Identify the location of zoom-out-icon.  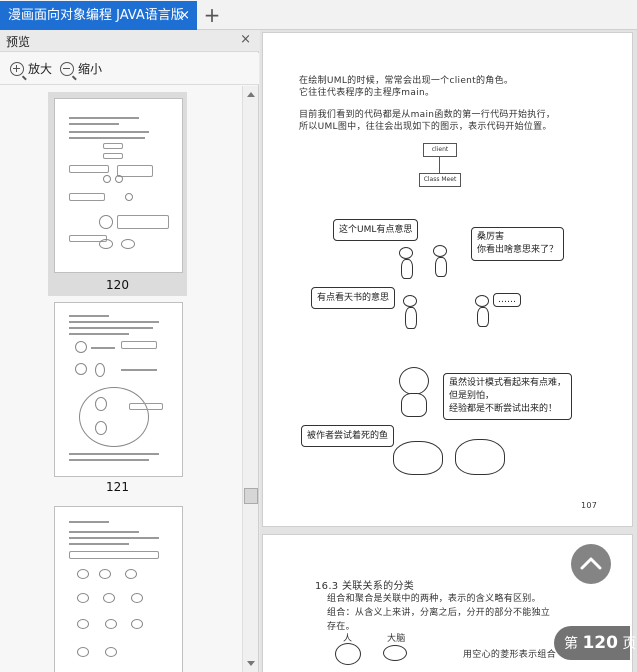
(68, 71).